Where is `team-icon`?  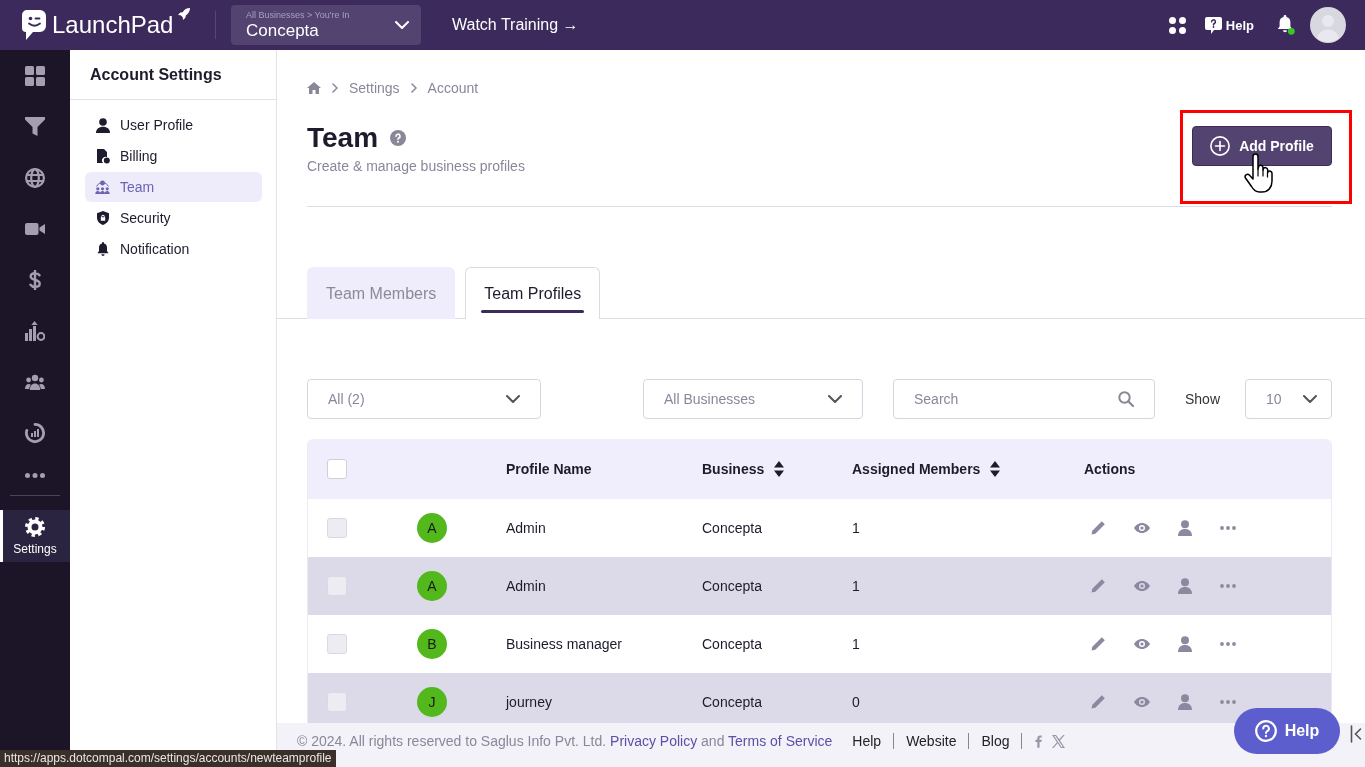 team-icon is located at coordinates (102, 187).